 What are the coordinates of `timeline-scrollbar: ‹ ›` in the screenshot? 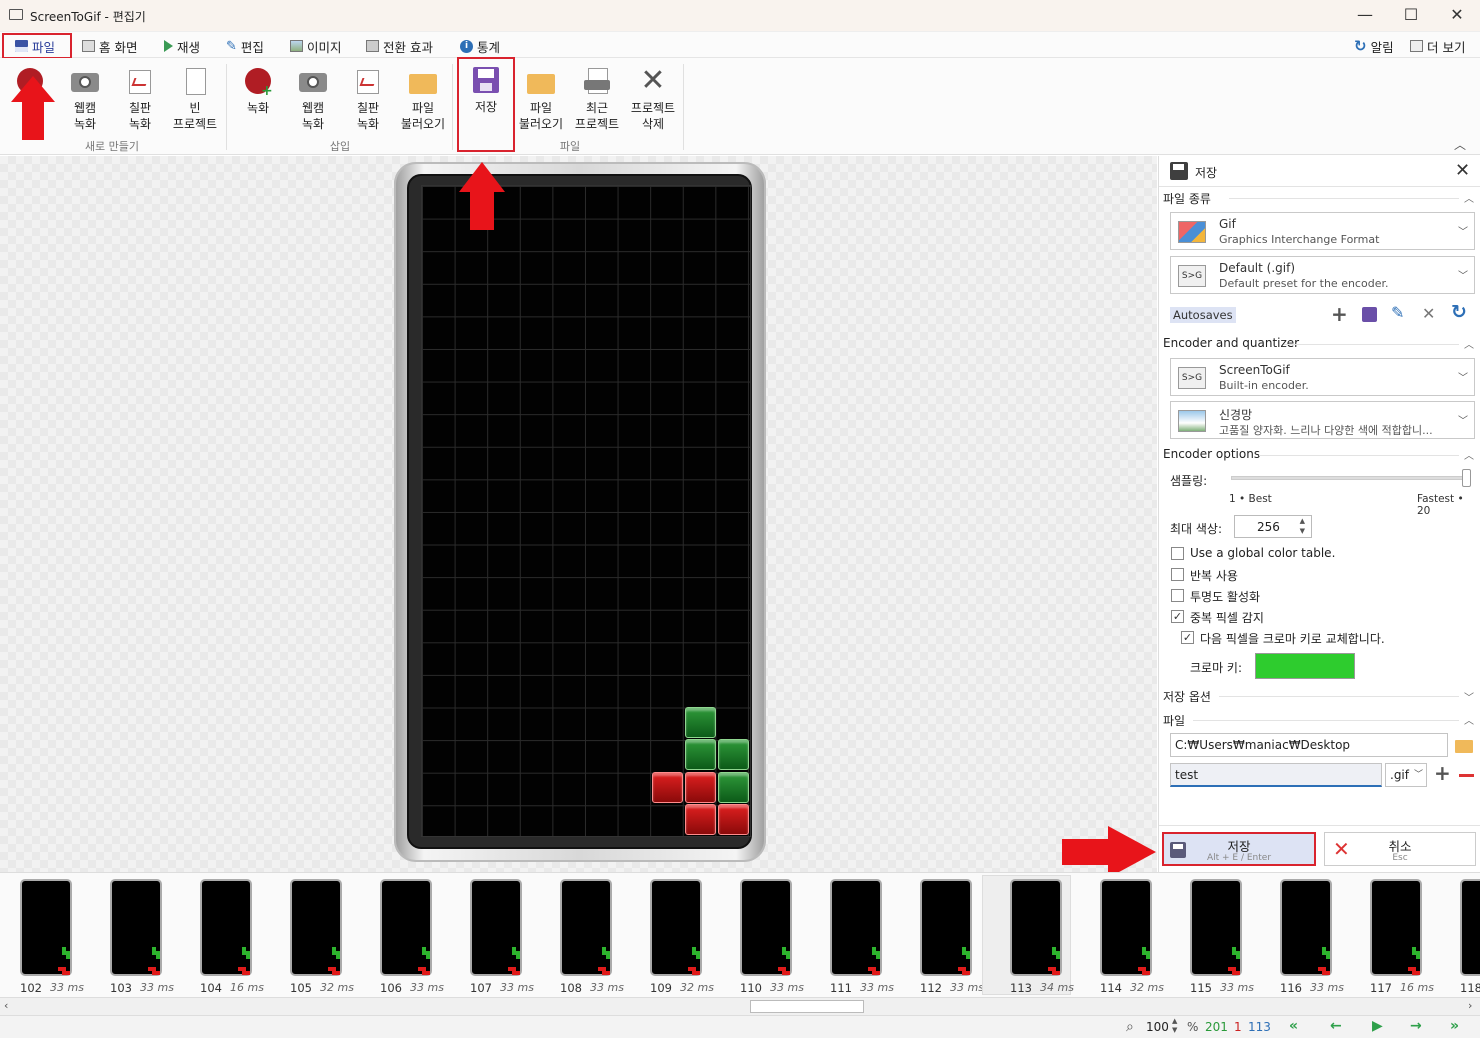 It's located at (740, 1006).